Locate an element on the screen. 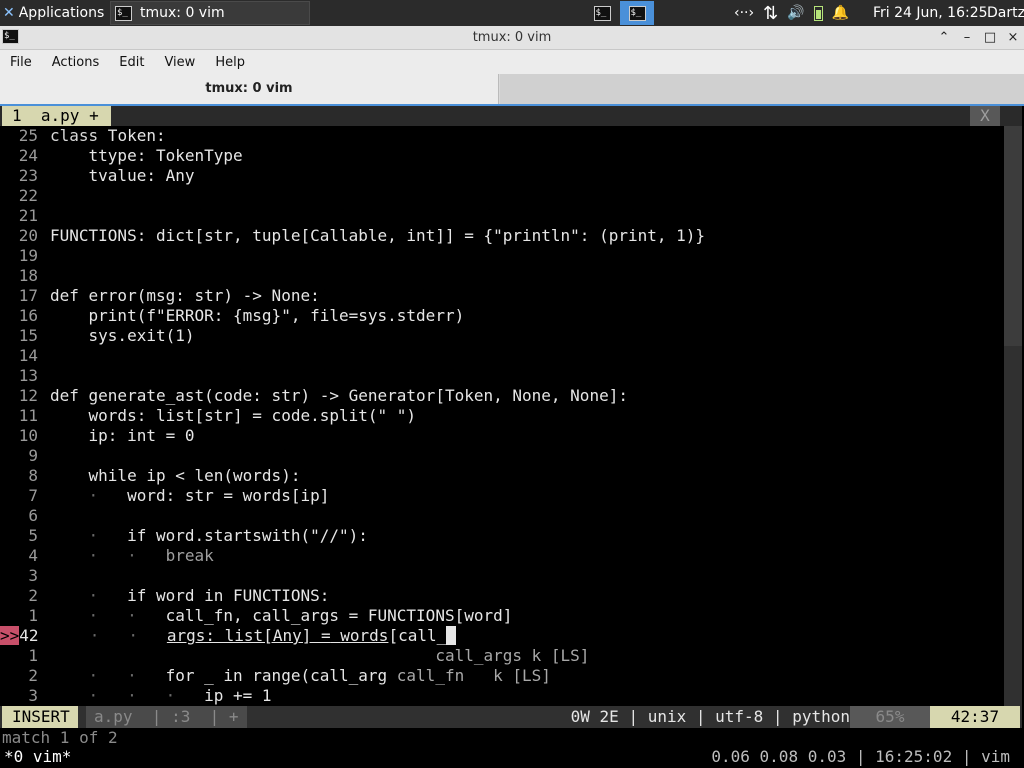  tab-tmux: tmux: 0 vim is located at coordinates (249, 89).